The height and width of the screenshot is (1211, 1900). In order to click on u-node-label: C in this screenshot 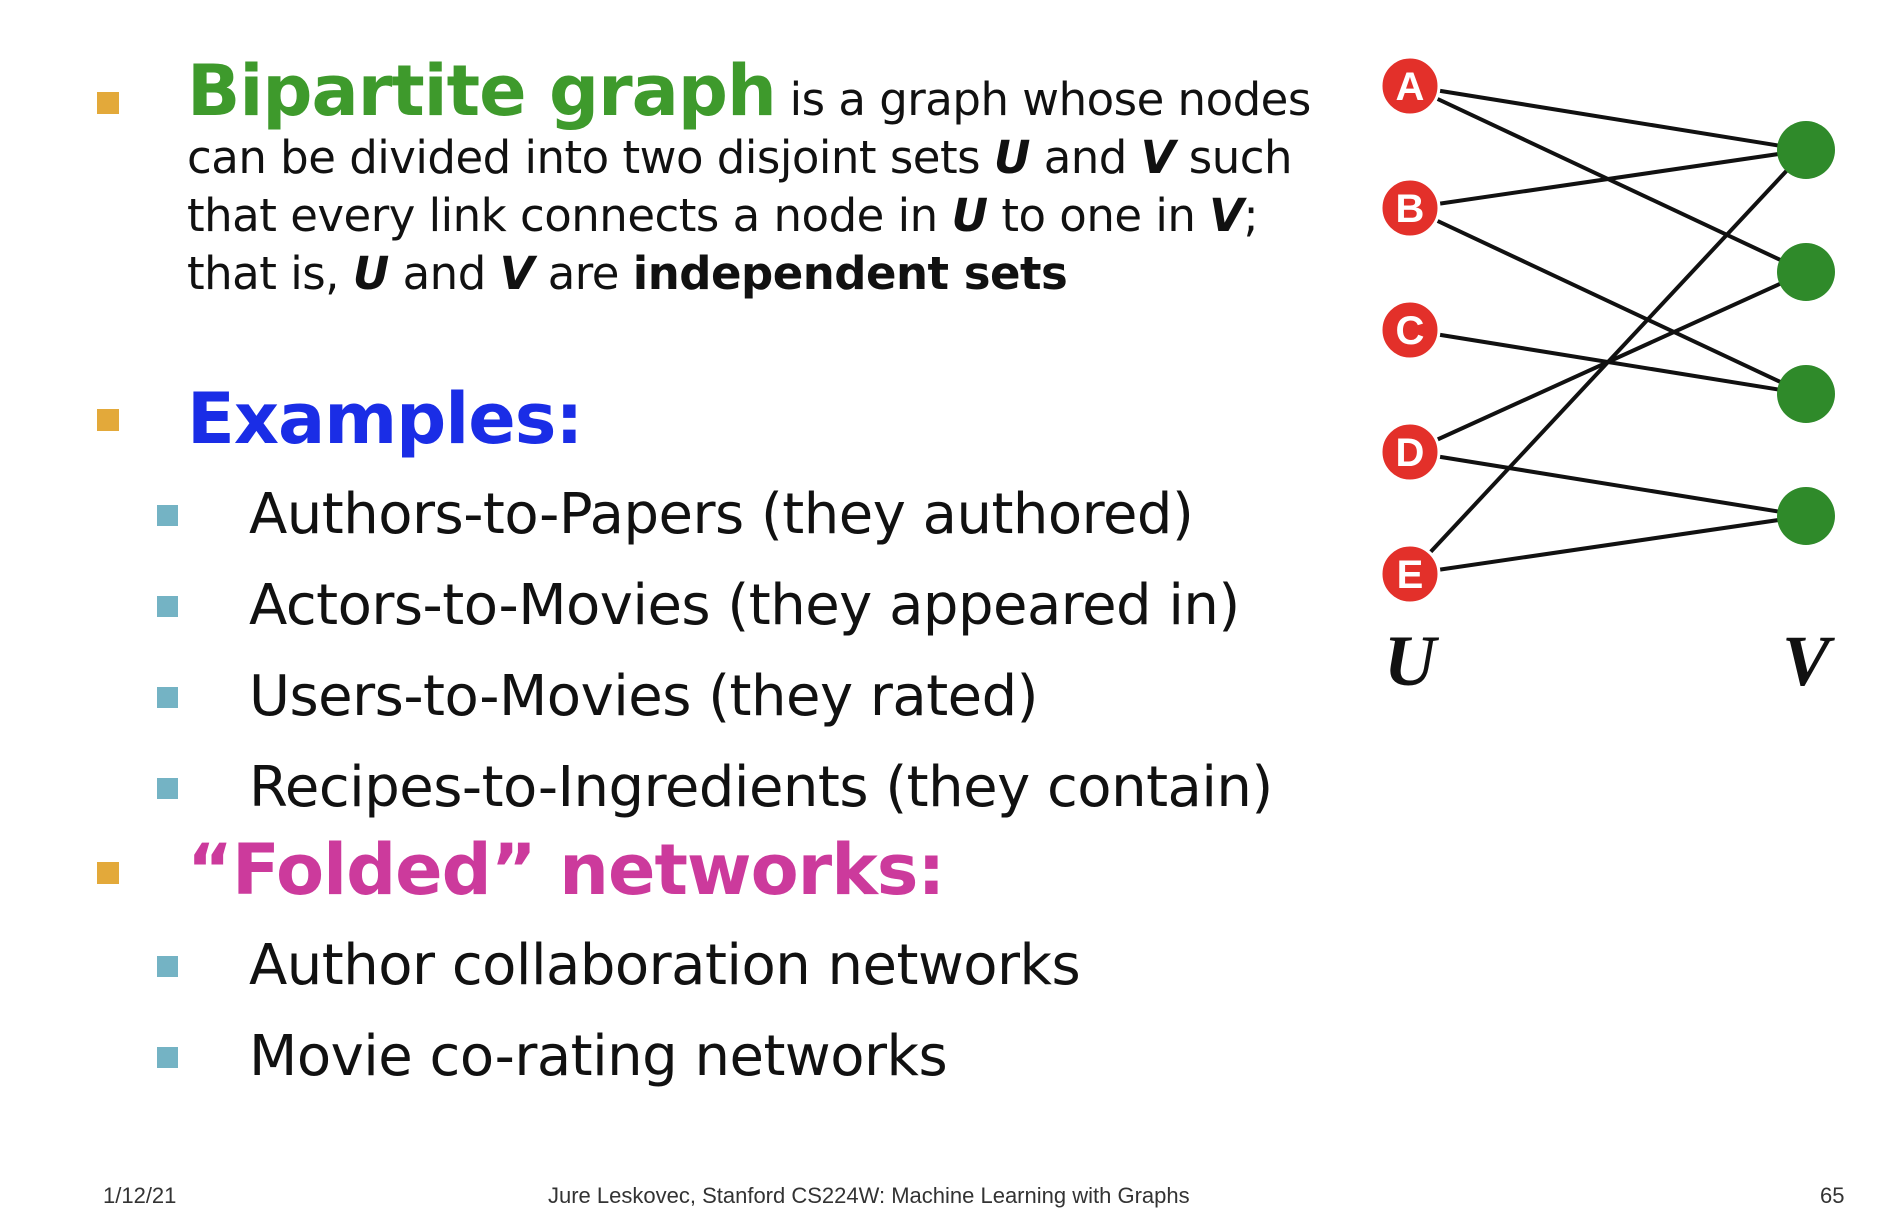, I will do `click(1410, 331)`.